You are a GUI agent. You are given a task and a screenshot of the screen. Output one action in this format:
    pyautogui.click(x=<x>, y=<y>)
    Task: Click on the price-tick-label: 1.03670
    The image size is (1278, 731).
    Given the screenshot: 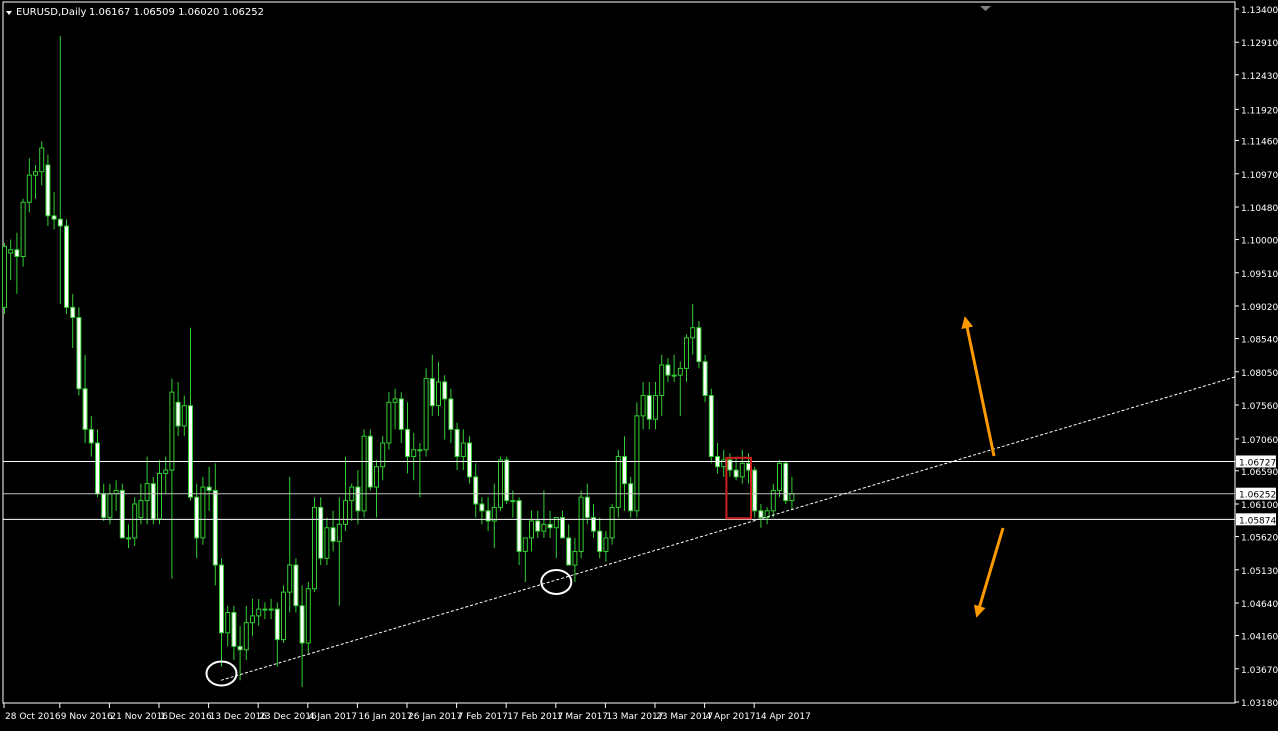 What is the action you would take?
    pyautogui.click(x=1259, y=671)
    